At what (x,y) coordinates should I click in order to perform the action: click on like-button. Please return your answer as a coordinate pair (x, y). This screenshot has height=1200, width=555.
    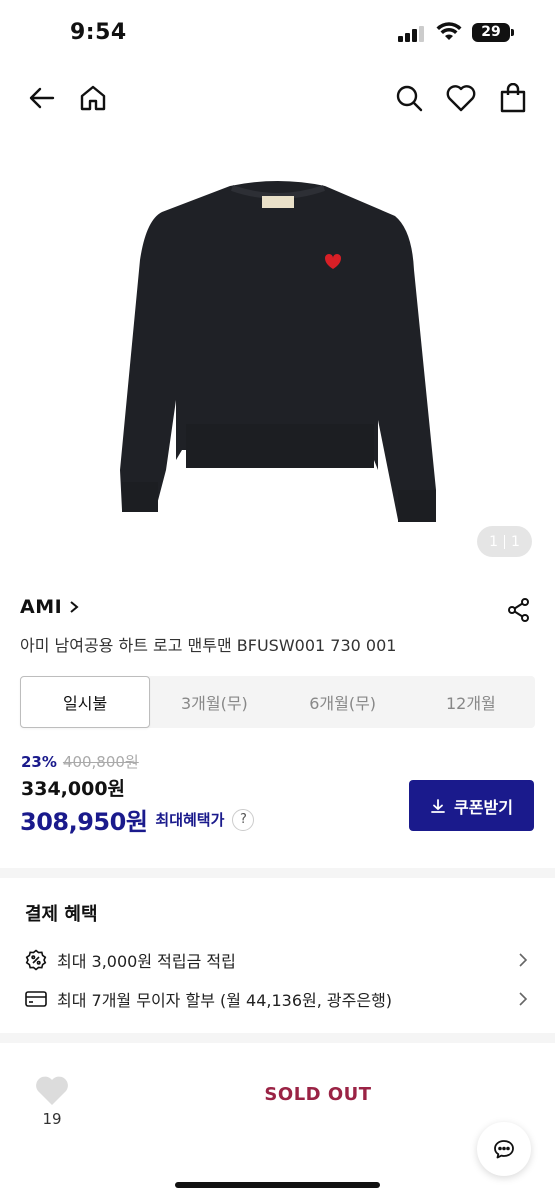
    Looking at the image, I should click on (52, 1090).